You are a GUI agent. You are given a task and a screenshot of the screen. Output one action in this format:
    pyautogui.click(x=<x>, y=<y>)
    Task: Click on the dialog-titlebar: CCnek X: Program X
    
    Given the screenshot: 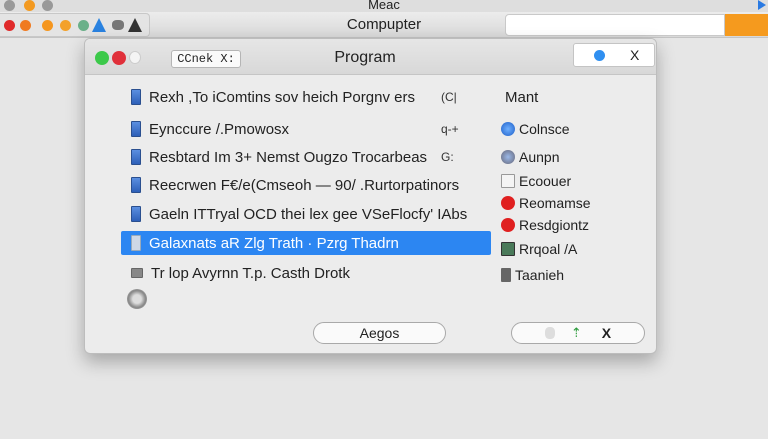 What is the action you would take?
    pyautogui.click(x=370, y=57)
    